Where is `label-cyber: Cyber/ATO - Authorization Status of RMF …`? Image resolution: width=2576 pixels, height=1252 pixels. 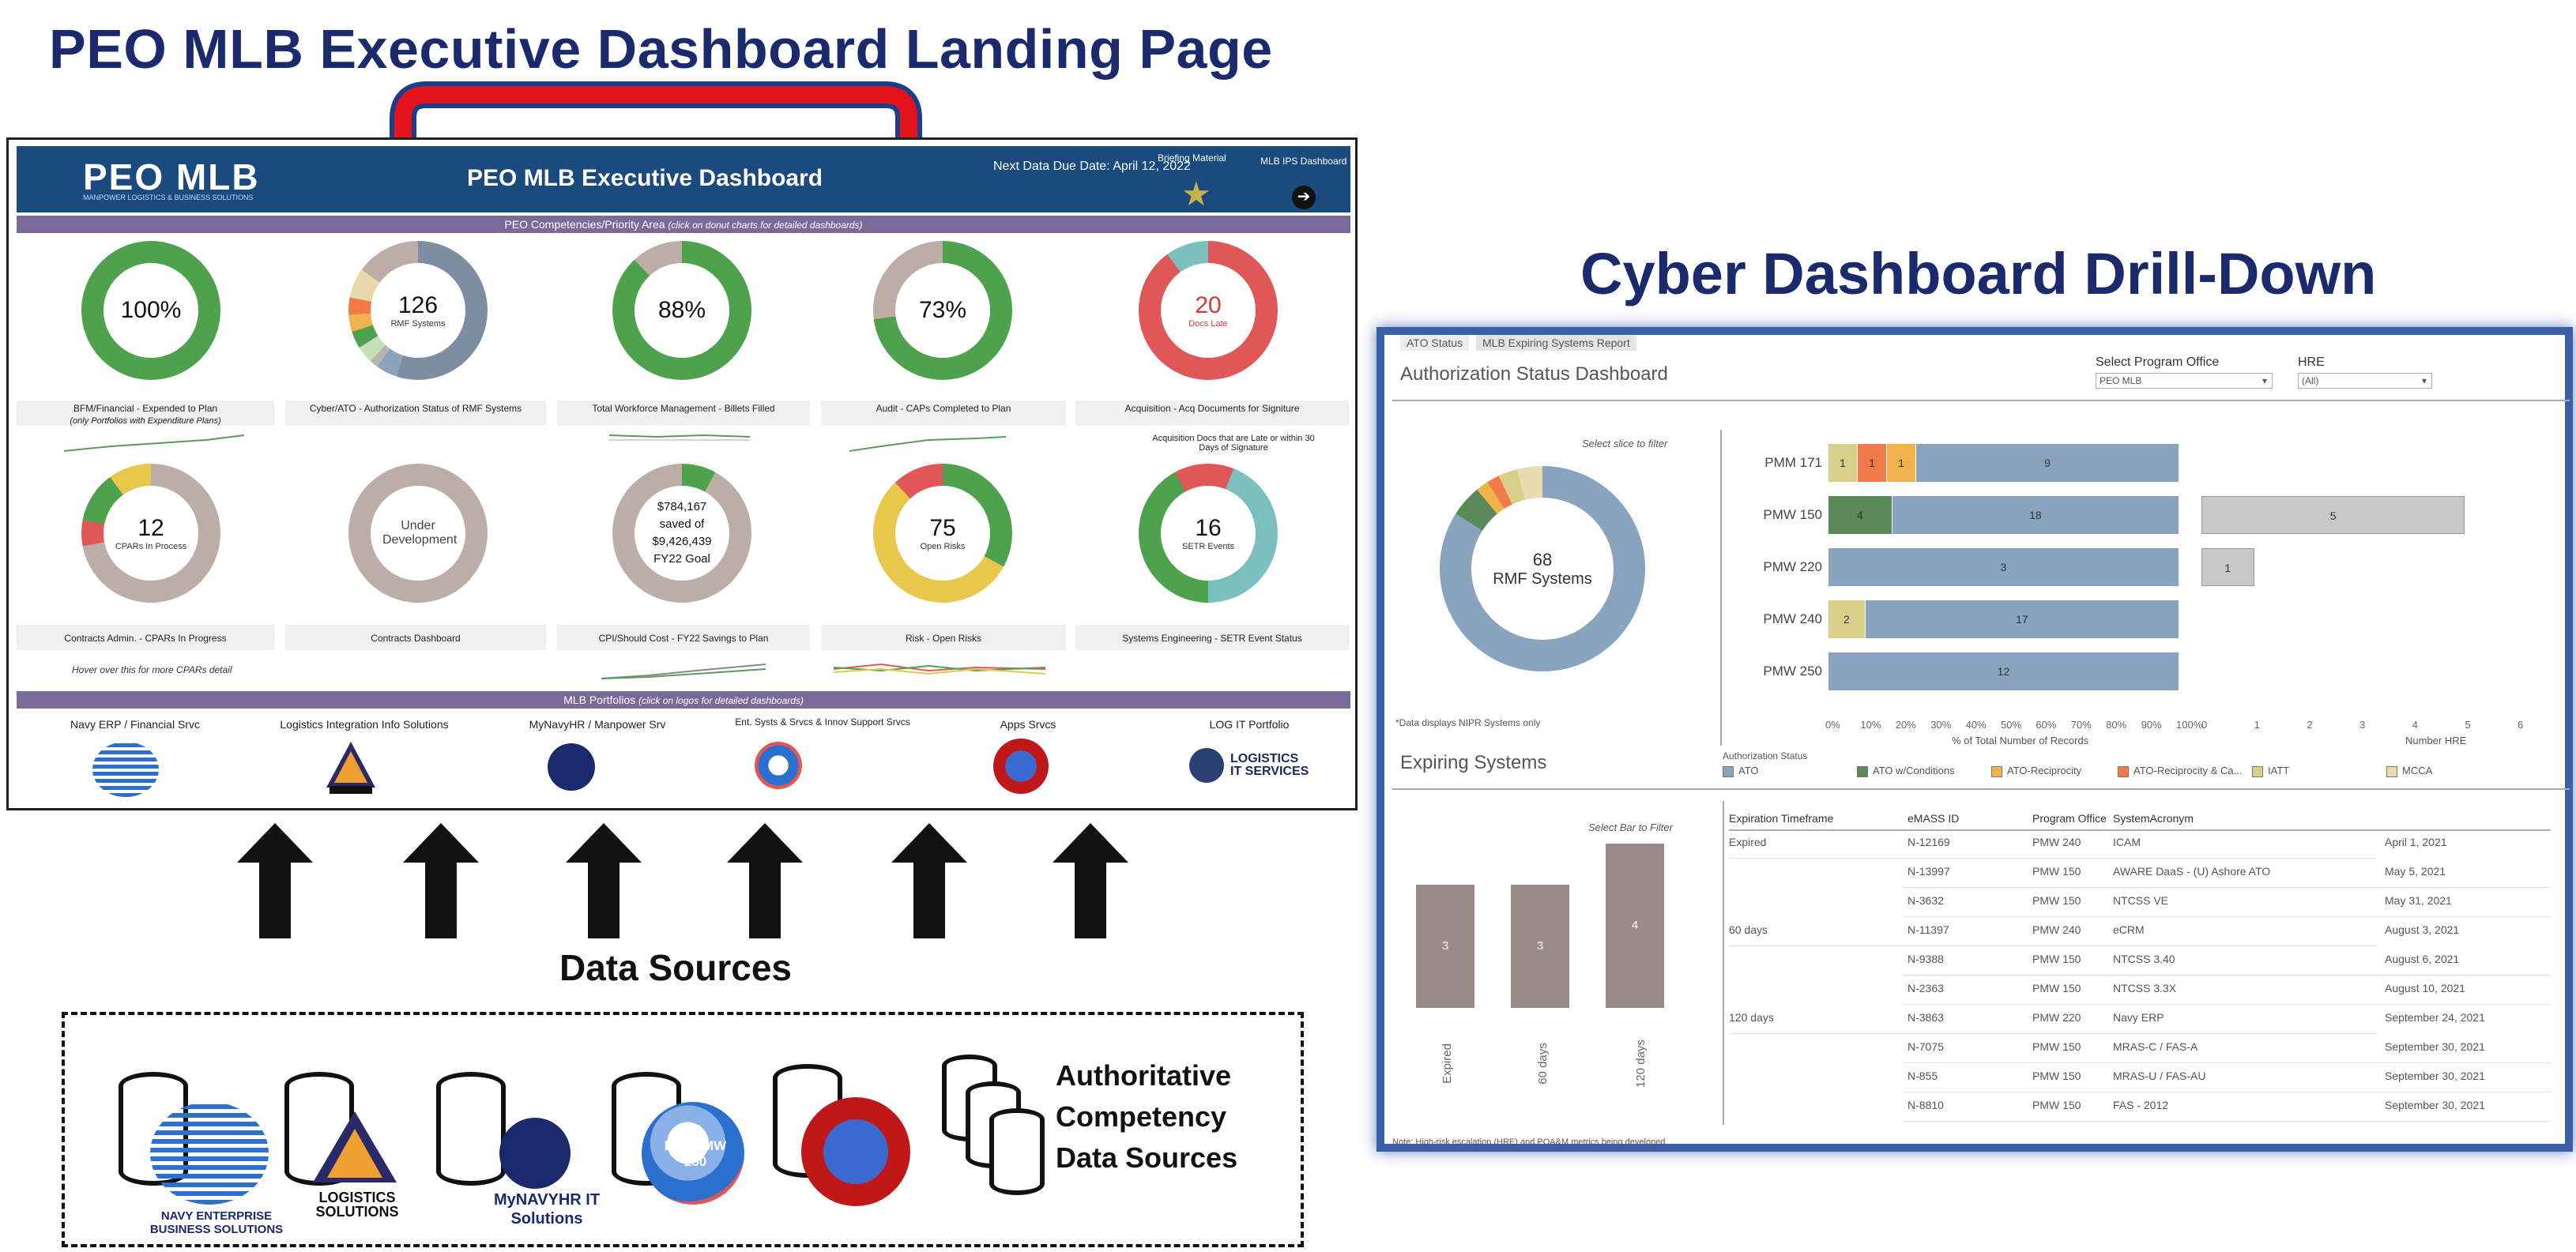 label-cyber: Cyber/ATO - Authorization Status of RMF … is located at coordinates (415, 413).